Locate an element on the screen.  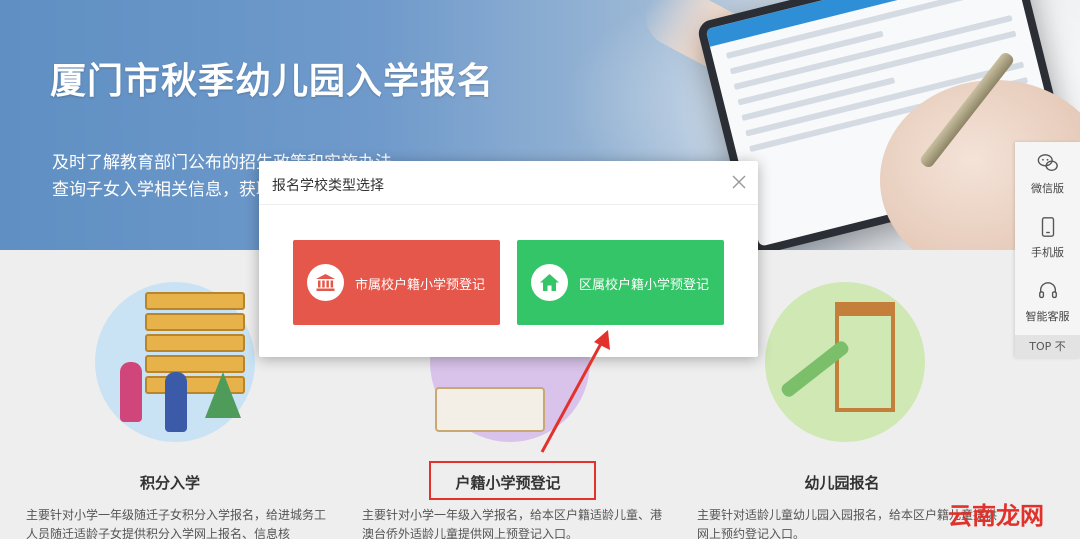
home-icon is located at coordinates (549, 282).